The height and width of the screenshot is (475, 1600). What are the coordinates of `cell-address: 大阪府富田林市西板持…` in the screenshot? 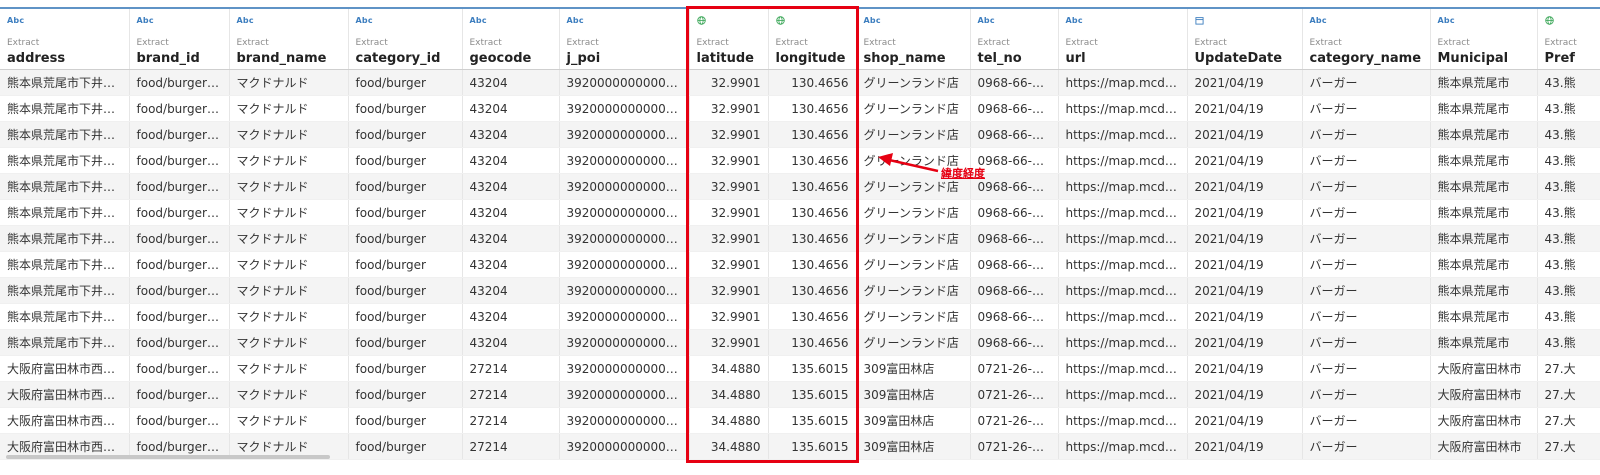 It's located at (65, 368).